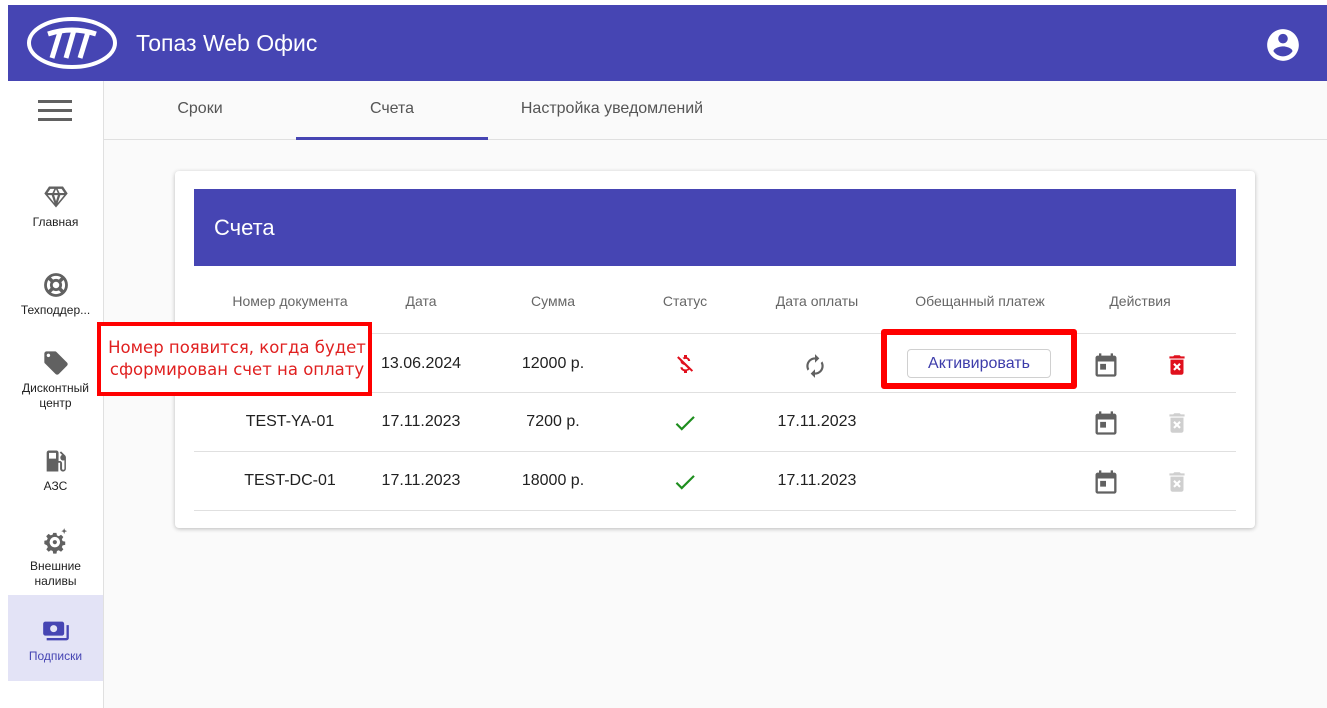 The height and width of the screenshot is (708, 1327). I want to click on column-header-sum: Сумма, so click(553, 301).